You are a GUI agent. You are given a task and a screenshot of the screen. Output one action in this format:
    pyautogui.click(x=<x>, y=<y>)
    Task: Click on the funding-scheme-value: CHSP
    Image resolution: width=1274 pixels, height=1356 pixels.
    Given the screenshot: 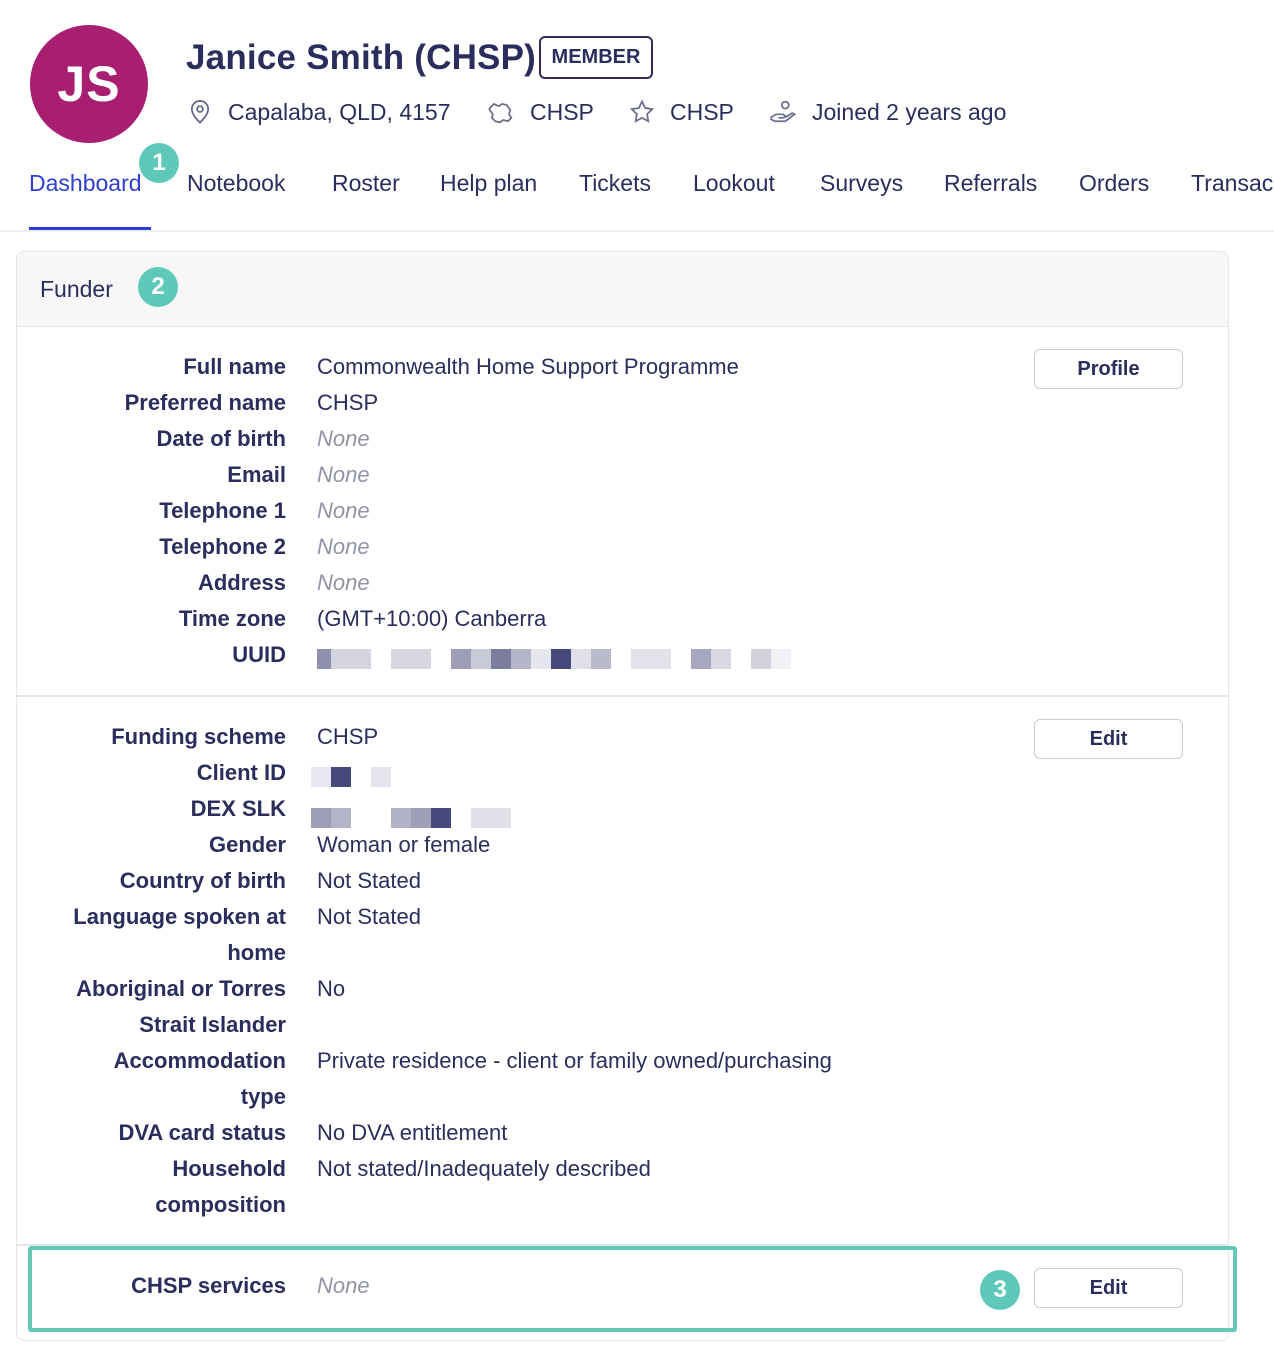 What is the action you would take?
    pyautogui.click(x=348, y=736)
    